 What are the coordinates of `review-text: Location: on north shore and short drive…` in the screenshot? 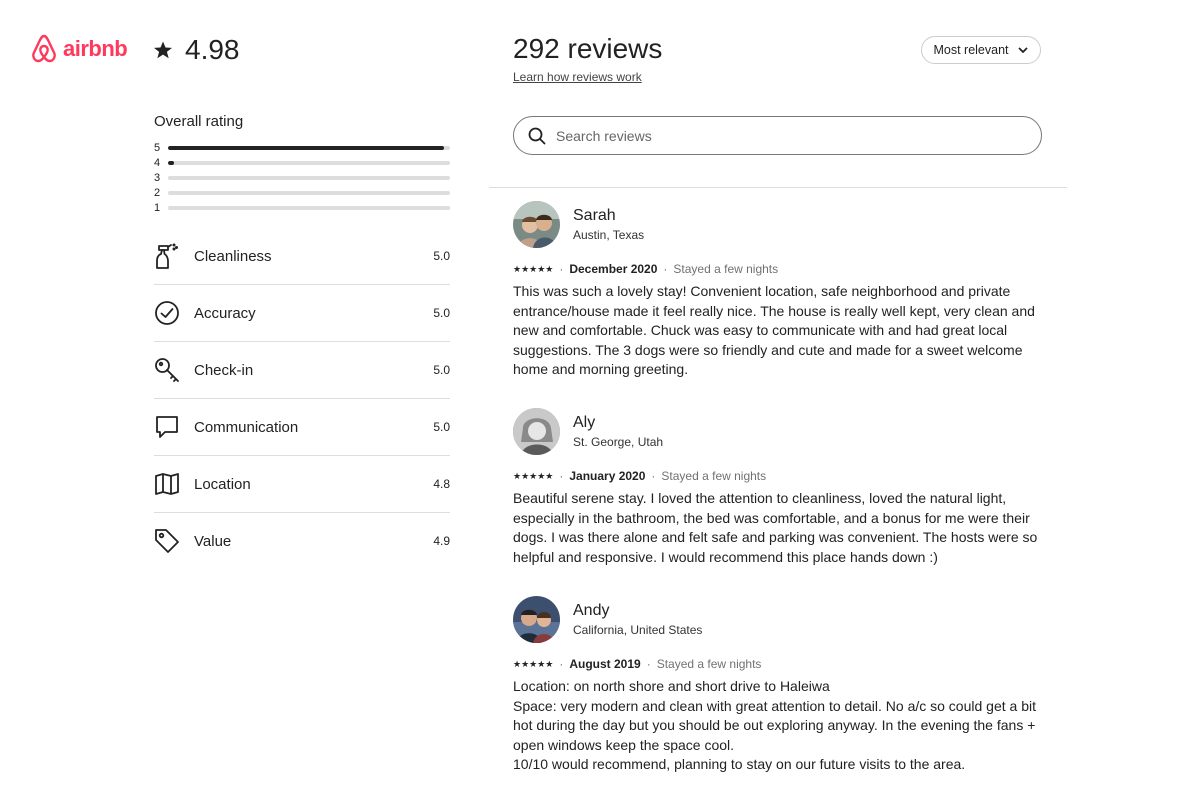 It's located at (774, 725).